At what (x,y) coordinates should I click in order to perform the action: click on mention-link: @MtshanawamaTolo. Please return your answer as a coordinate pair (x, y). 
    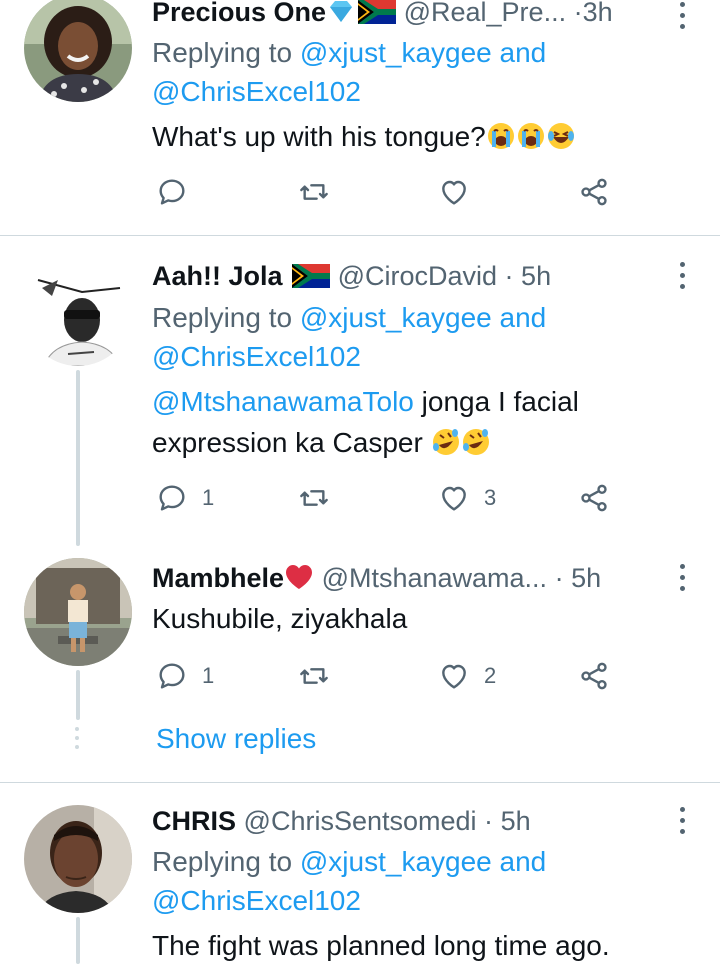
    Looking at the image, I should click on (283, 401).